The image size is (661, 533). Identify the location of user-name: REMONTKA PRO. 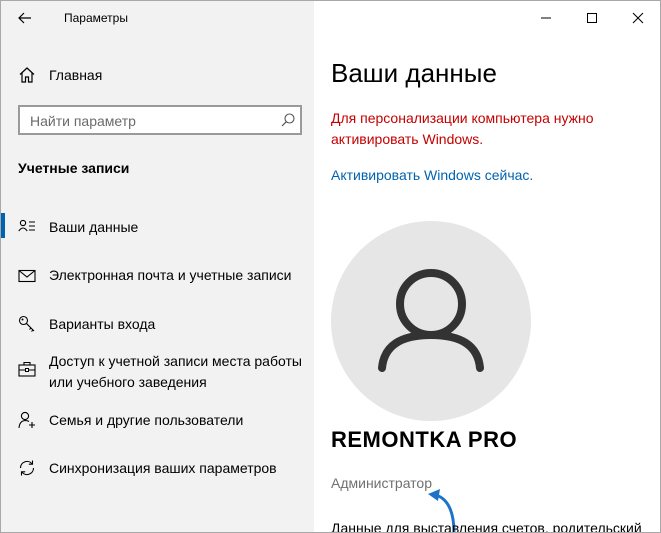
(424, 439).